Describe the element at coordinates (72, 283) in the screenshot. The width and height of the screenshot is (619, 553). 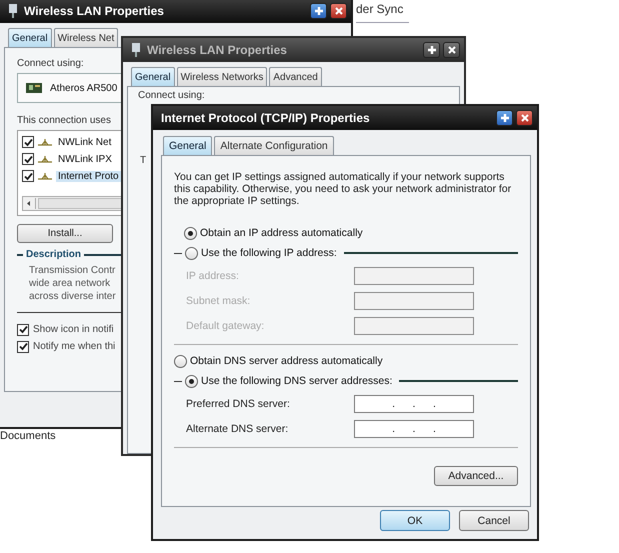
I see `description-text: Transmission Contr wide area network across diverse inter` at that location.